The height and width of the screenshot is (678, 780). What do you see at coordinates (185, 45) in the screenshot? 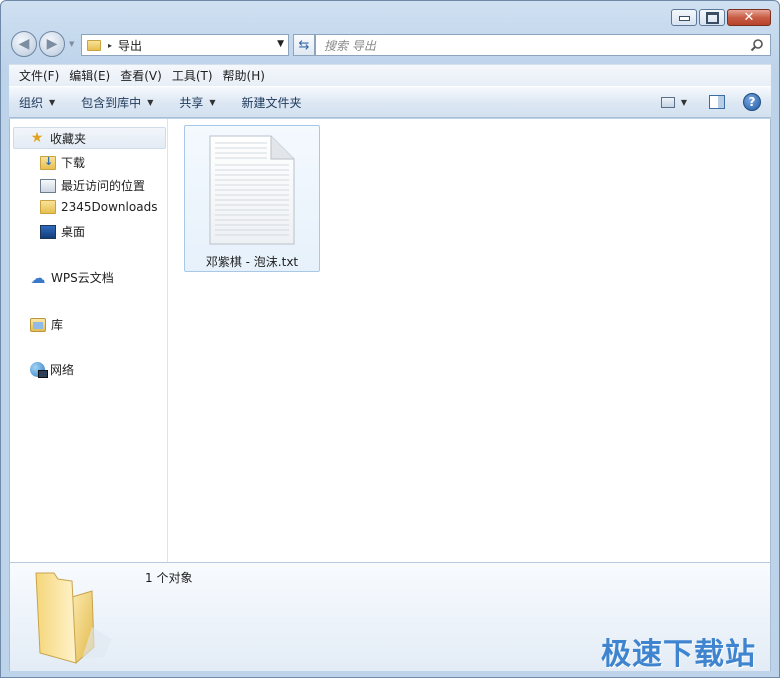
I see `address-bar: ▸ 导出 ▼` at bounding box center [185, 45].